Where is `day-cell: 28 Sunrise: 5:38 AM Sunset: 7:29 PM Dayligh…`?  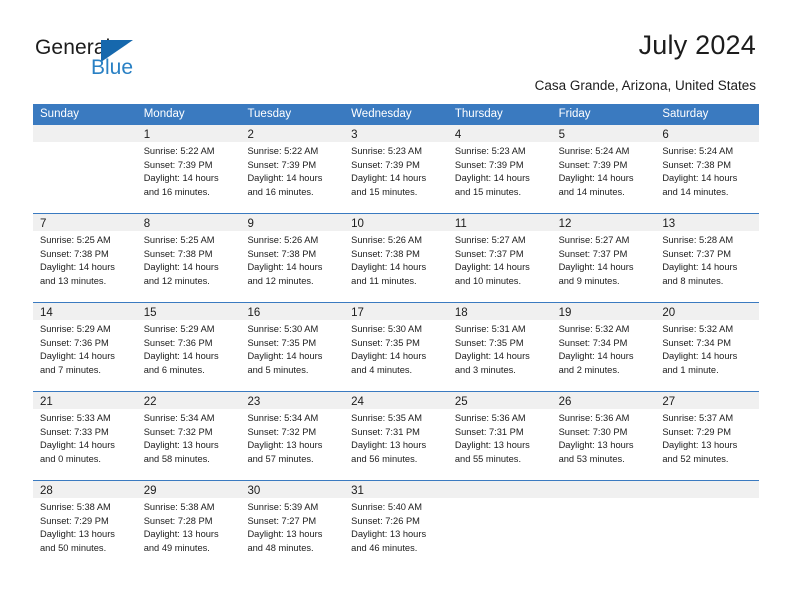 day-cell: 28 Sunrise: 5:38 AM Sunset: 7:29 PM Dayligh… is located at coordinates (85, 525).